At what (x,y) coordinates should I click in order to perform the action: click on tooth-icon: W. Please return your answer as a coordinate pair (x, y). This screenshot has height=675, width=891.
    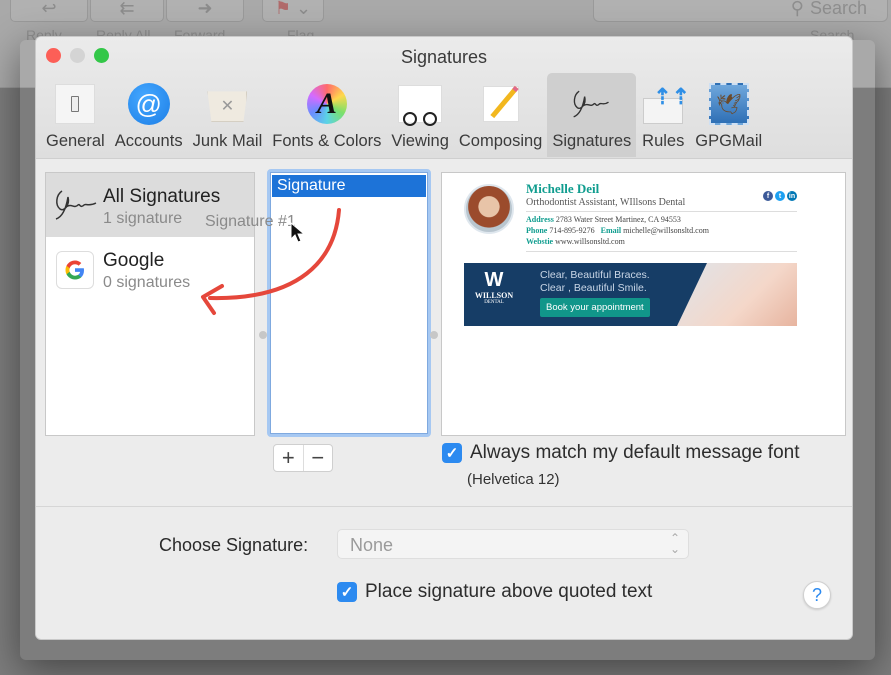
    Looking at the image, I should click on (494, 280).